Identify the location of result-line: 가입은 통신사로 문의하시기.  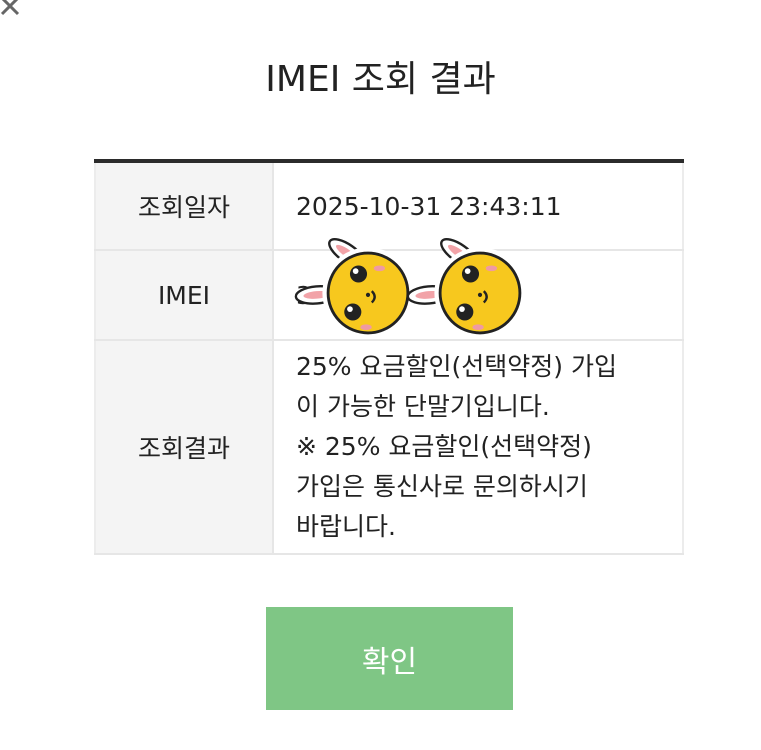
(442, 486).